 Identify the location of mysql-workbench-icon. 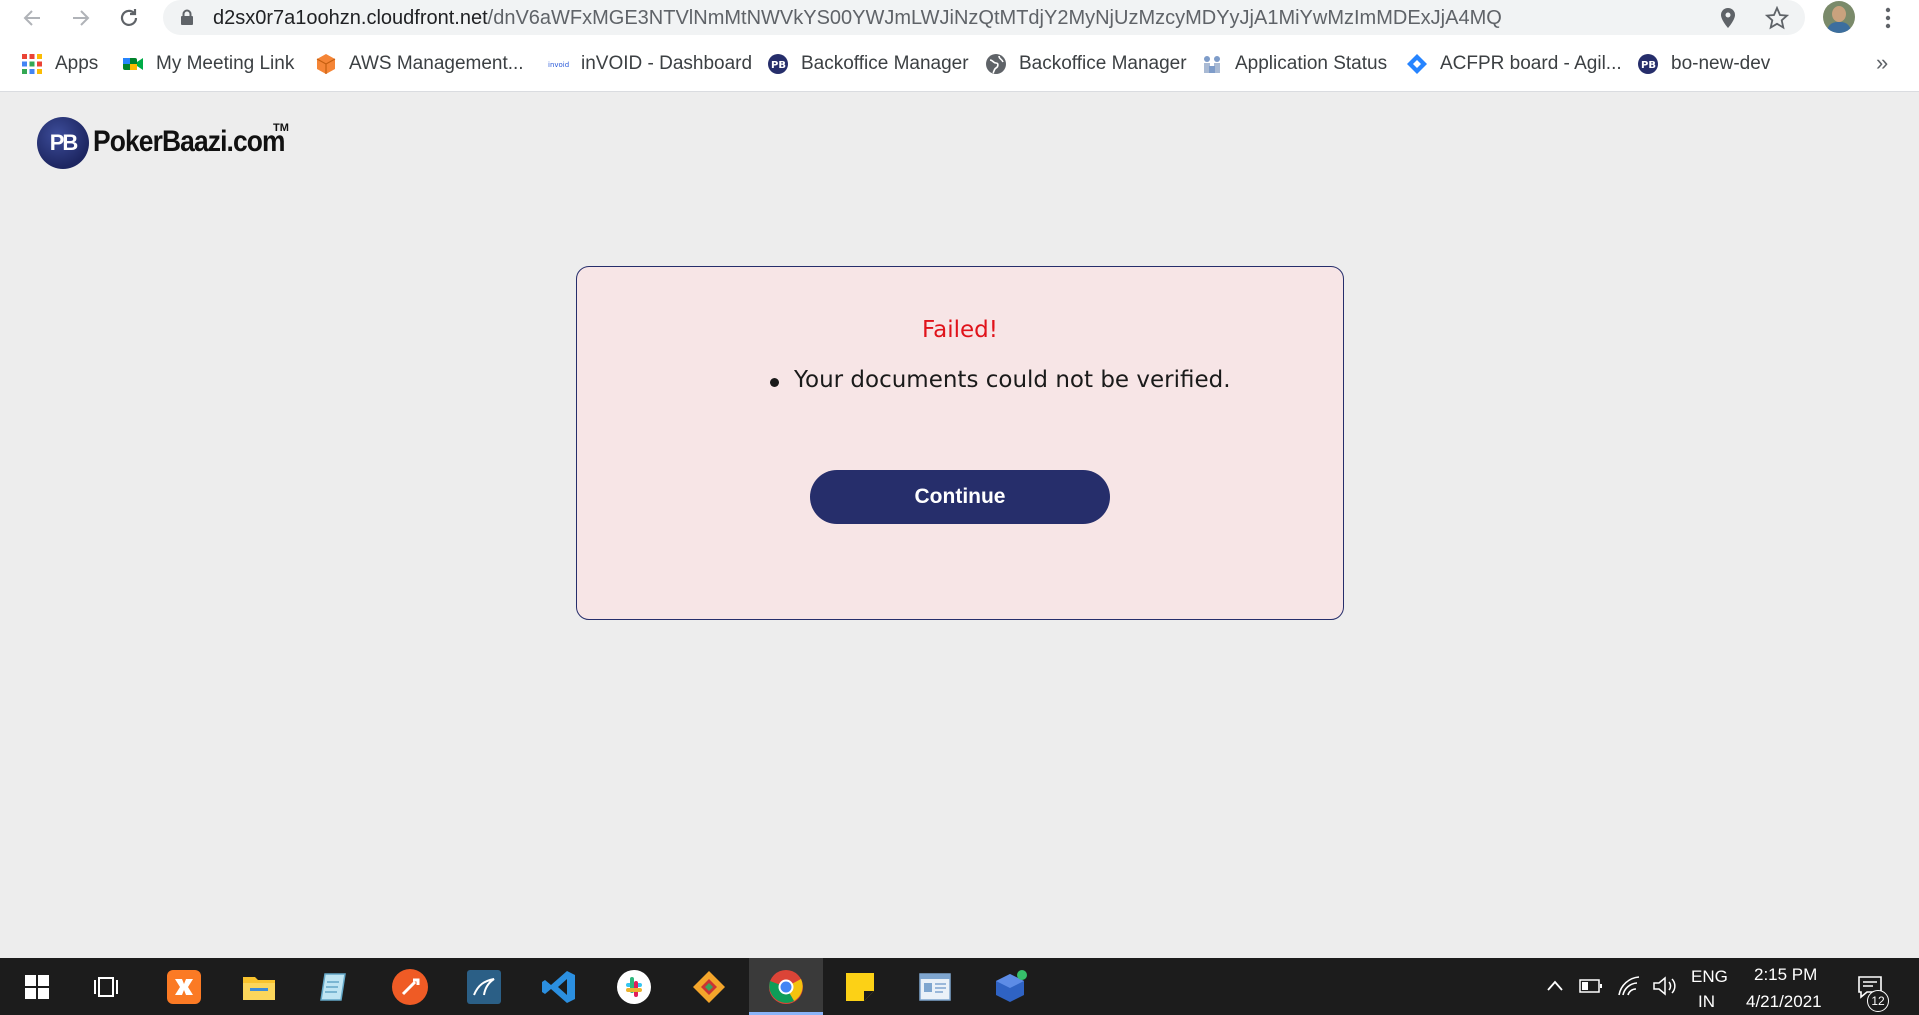
(484, 986).